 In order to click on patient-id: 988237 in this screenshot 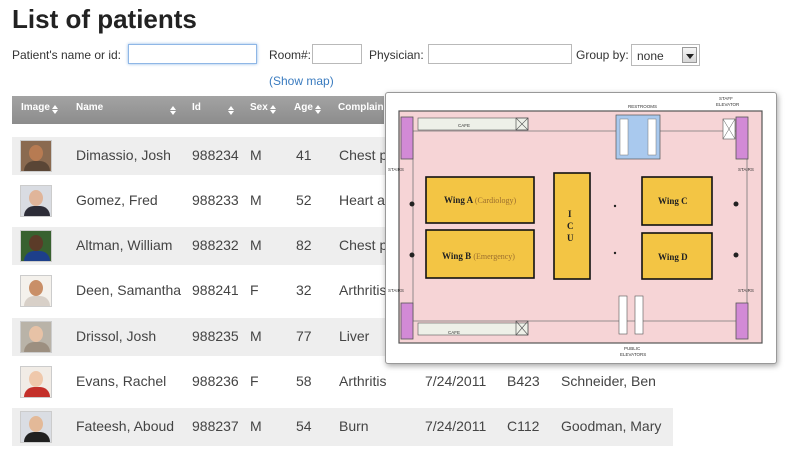, I will do `click(215, 426)`.